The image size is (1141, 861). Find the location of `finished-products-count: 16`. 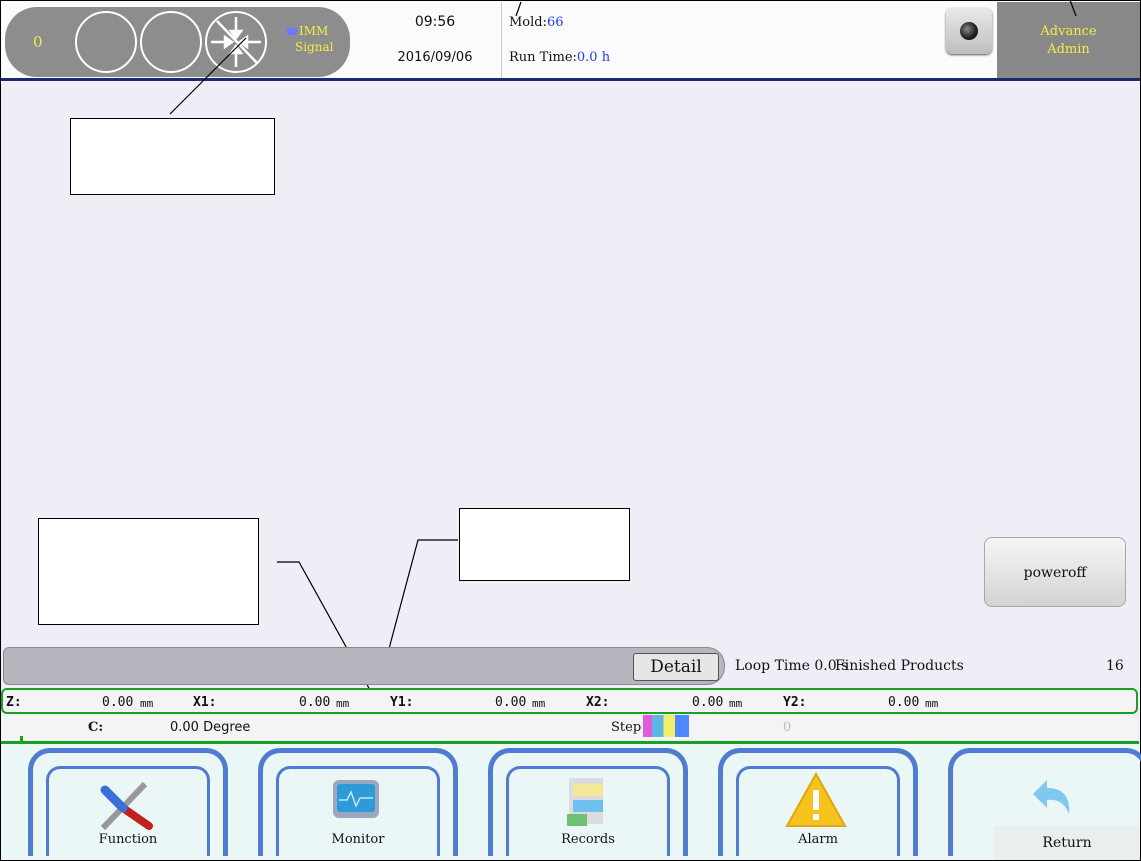

finished-products-count: 16 is located at coordinates (1115, 666).